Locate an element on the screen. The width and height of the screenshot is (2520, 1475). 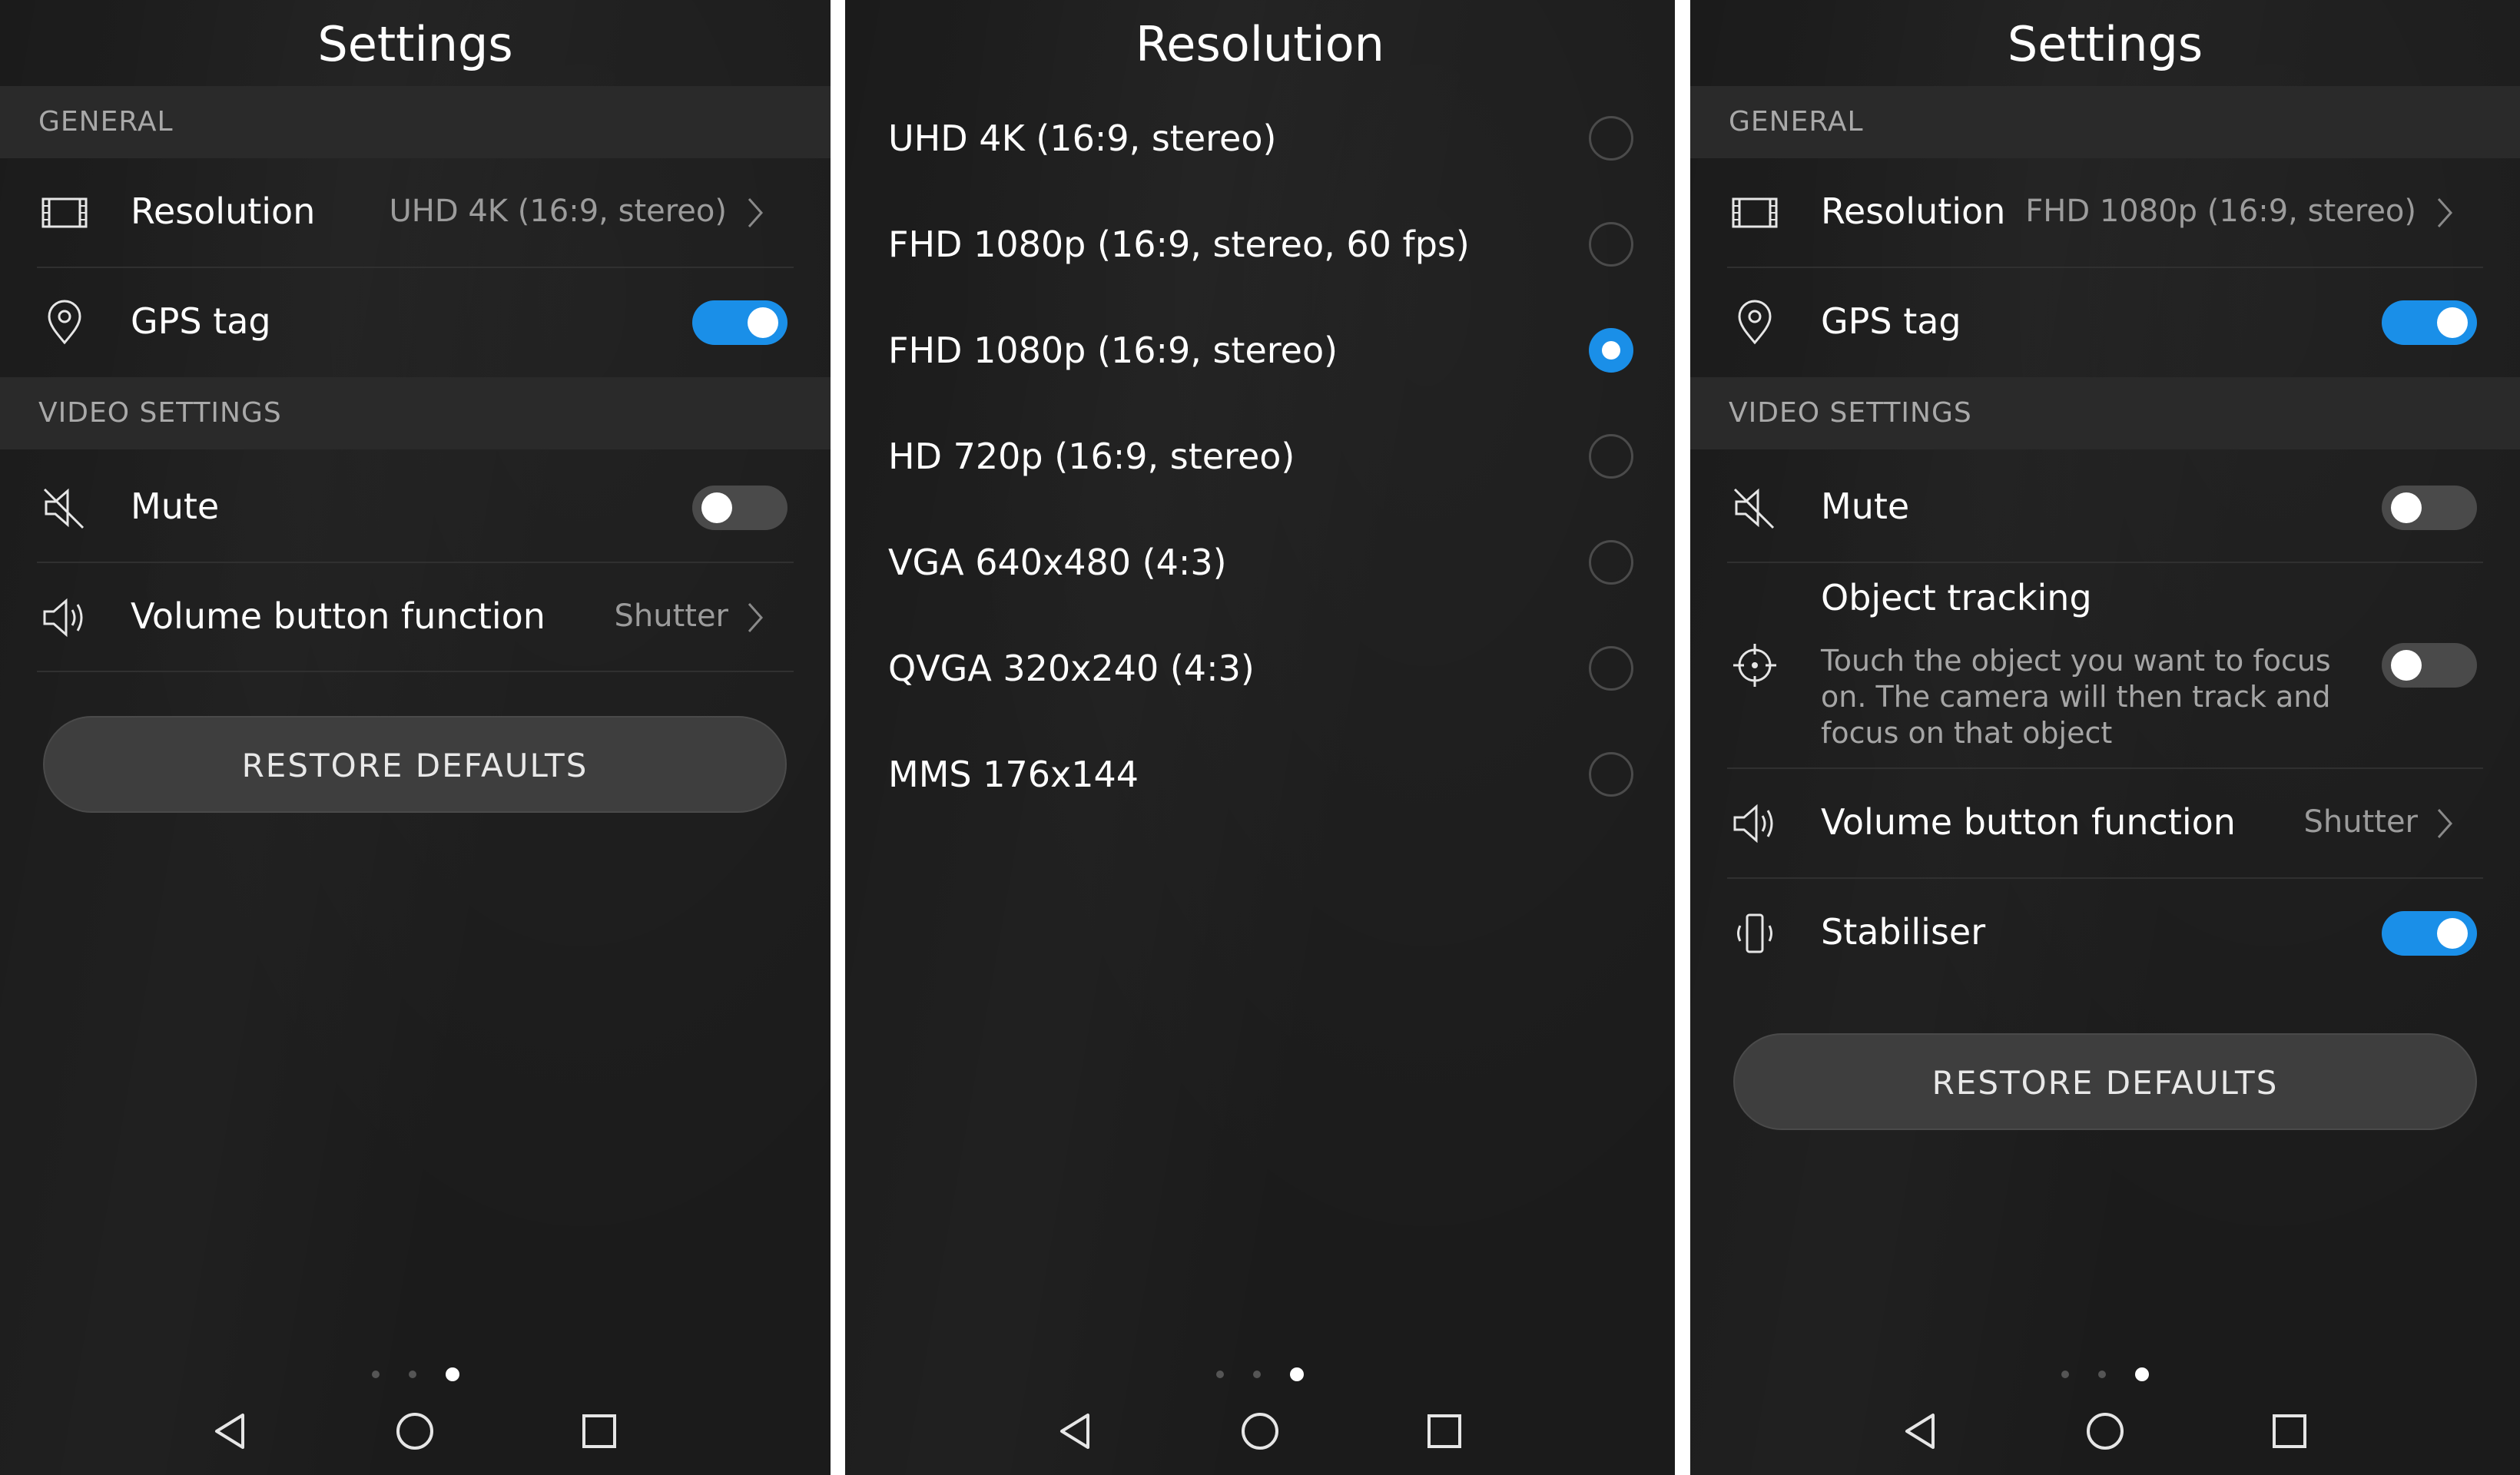
speaker-icon is located at coordinates (64, 618).